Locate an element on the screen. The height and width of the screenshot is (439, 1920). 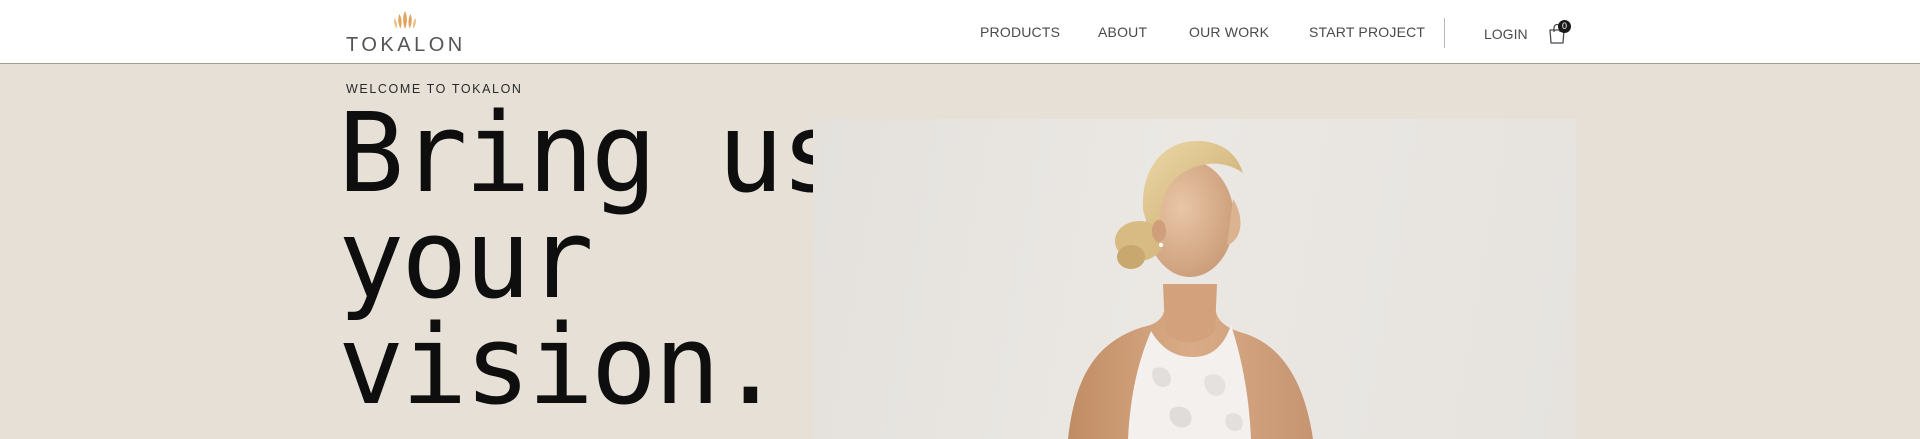
nav-item-about: ABOUT is located at coordinates (1122, 32).